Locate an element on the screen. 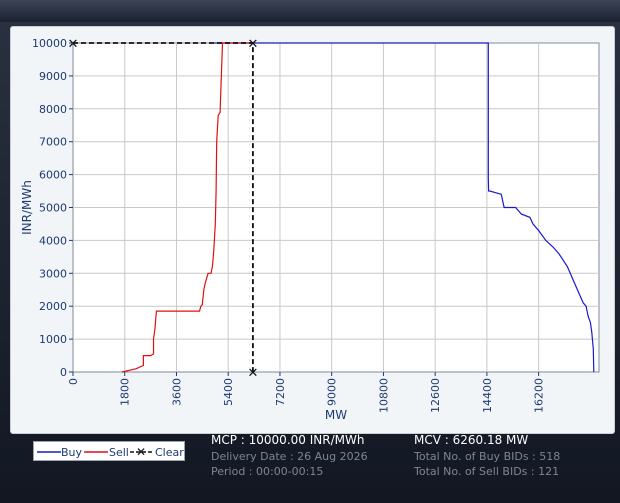 This screenshot has width=620, height=503. x-tick-label: 7200 is located at coordinates (280, 392).